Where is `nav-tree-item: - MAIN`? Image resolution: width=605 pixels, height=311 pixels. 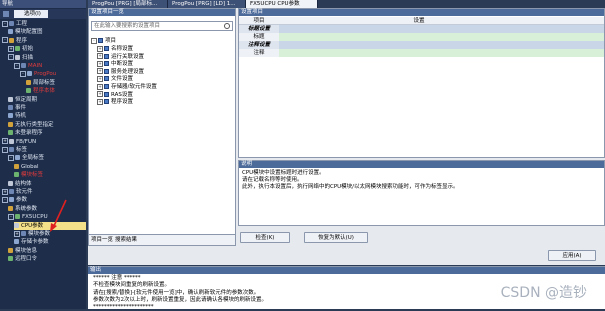
nav-tree-item: - MAIN is located at coordinates (28, 66).